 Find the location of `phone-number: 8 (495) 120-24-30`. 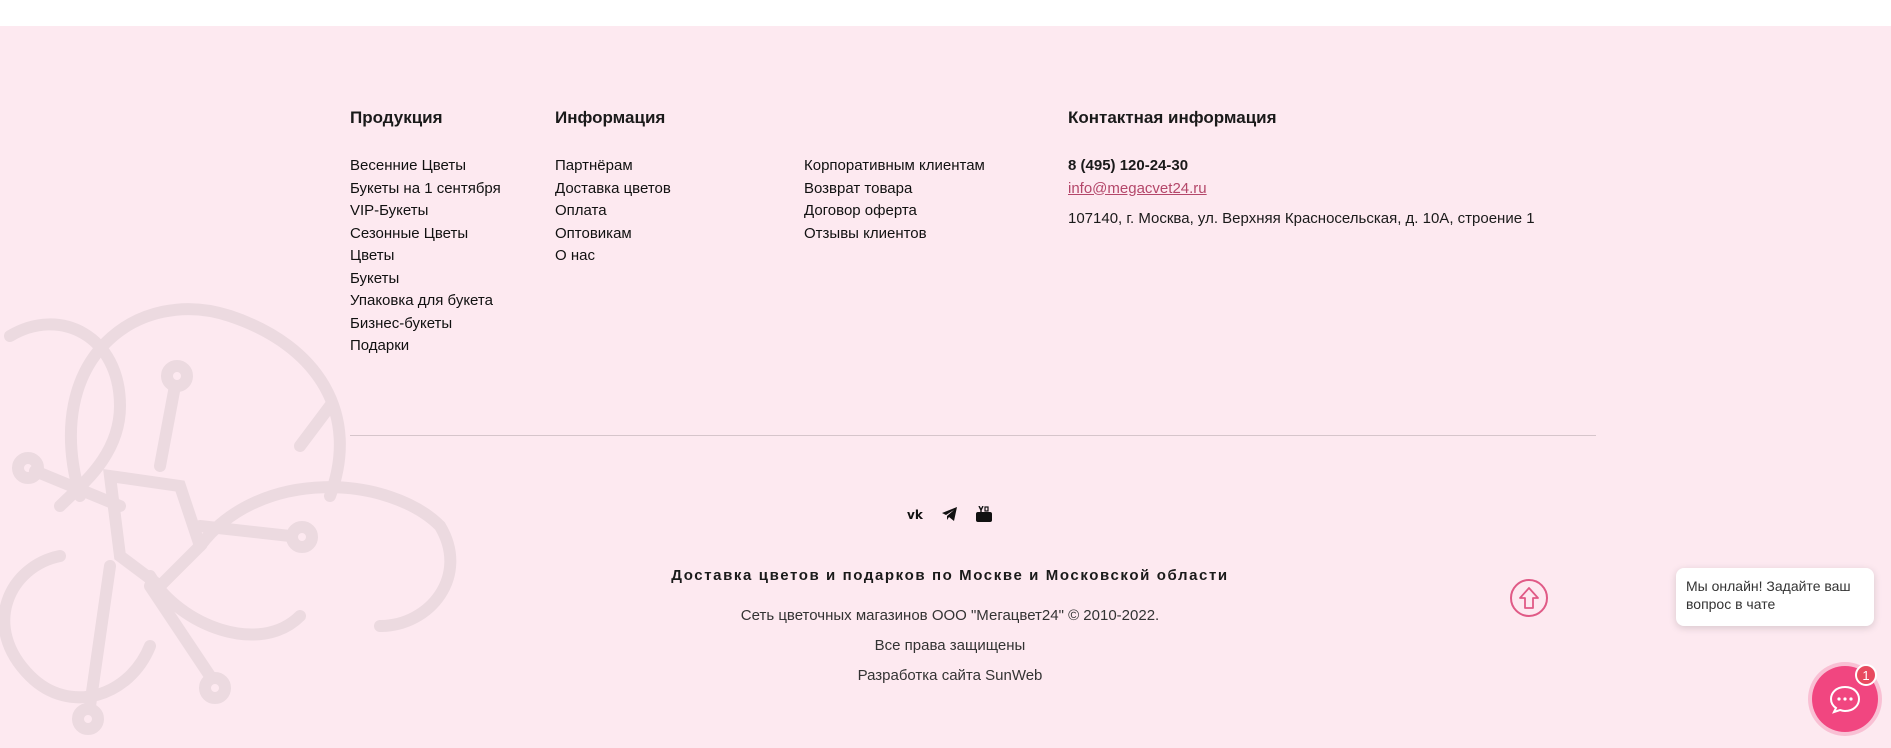

phone-number: 8 (495) 120-24-30 is located at coordinates (1301, 166).